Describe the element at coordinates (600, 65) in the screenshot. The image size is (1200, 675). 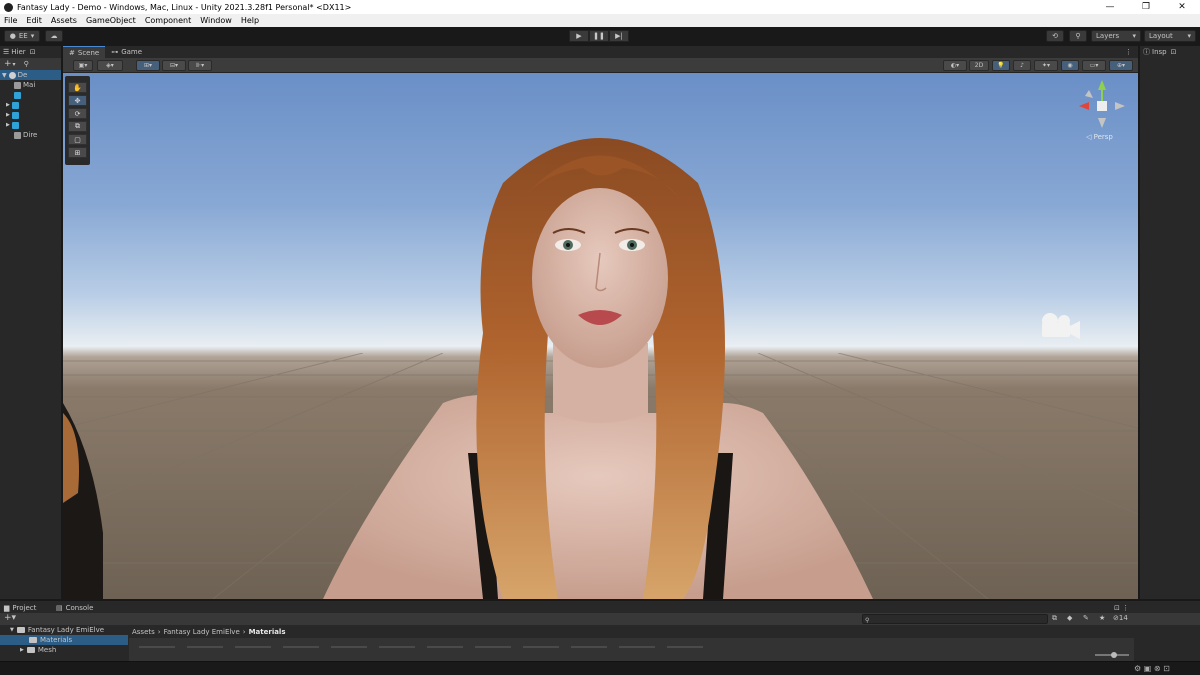
I see `scene-toolbar: ▣▾ ◈▾ ⊞▾ ⊟▾ ⊪▾ ◐▾ 2D 💡 ♪ ✦▾ ◉ ▭▾ ⊕▾` at that location.